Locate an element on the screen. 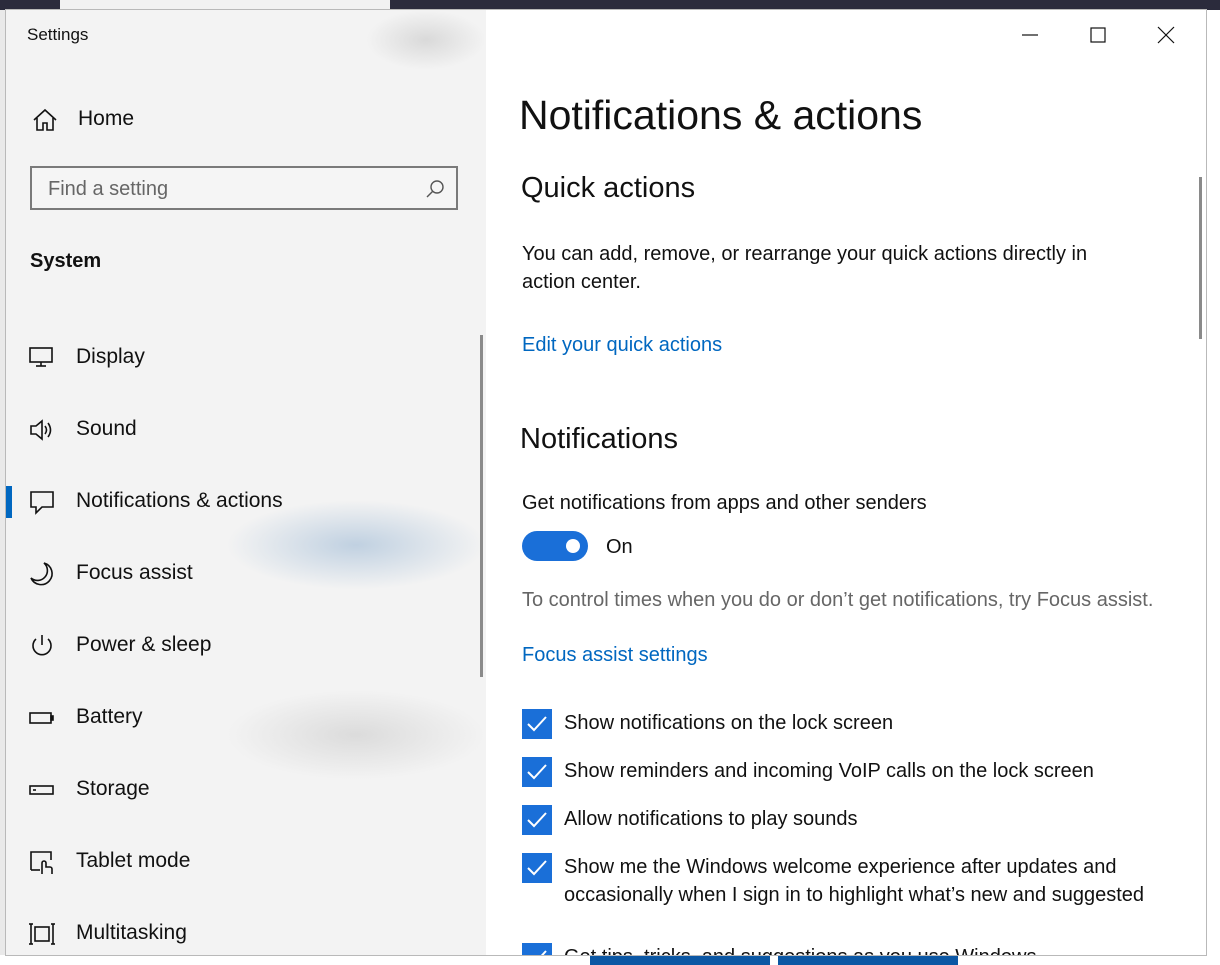  sidebar-item-label: Storage is located at coordinates (113, 788).